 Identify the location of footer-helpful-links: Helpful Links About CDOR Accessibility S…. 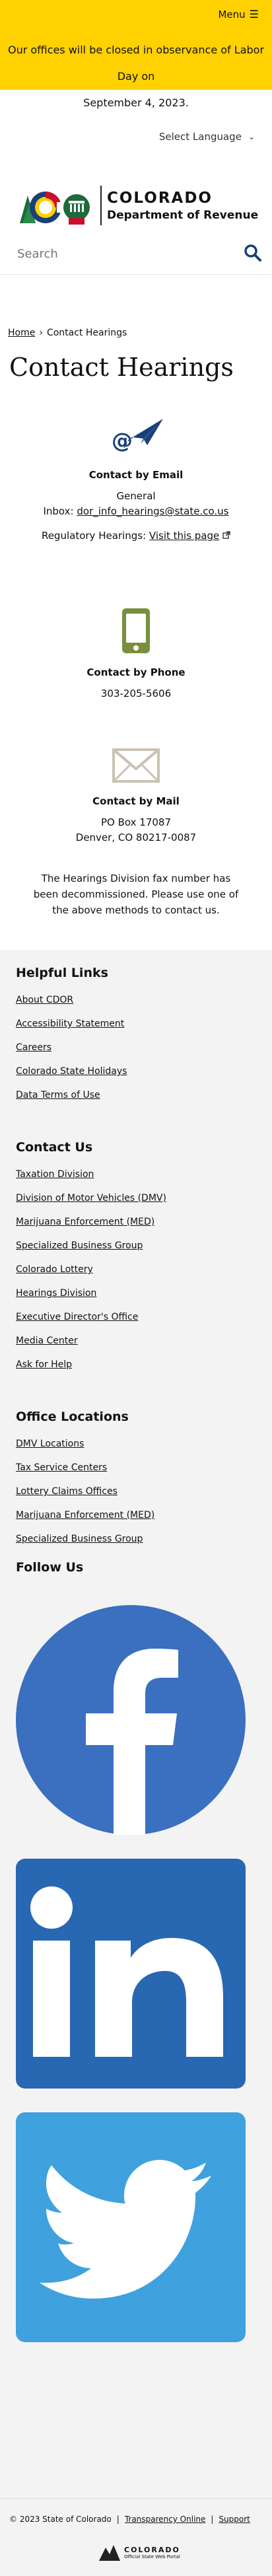
(136, 1036).